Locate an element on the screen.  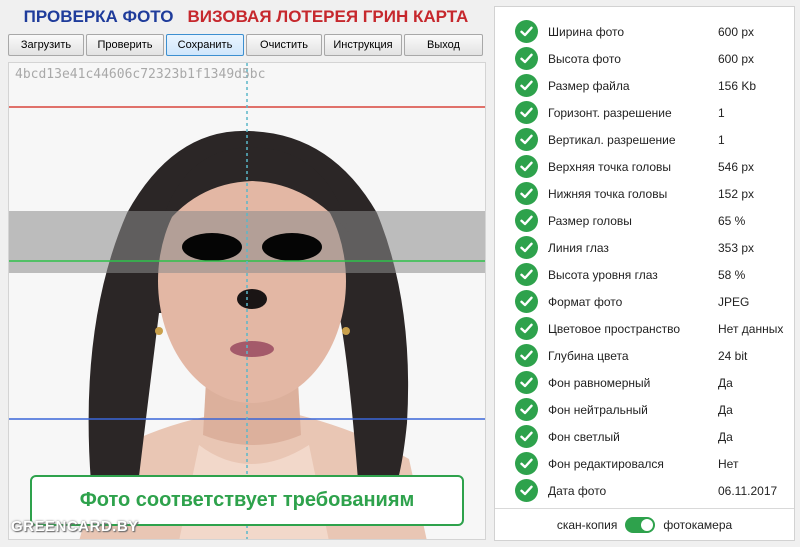
result-row: Фон равномерный Да is located at coordinates (644, 382).